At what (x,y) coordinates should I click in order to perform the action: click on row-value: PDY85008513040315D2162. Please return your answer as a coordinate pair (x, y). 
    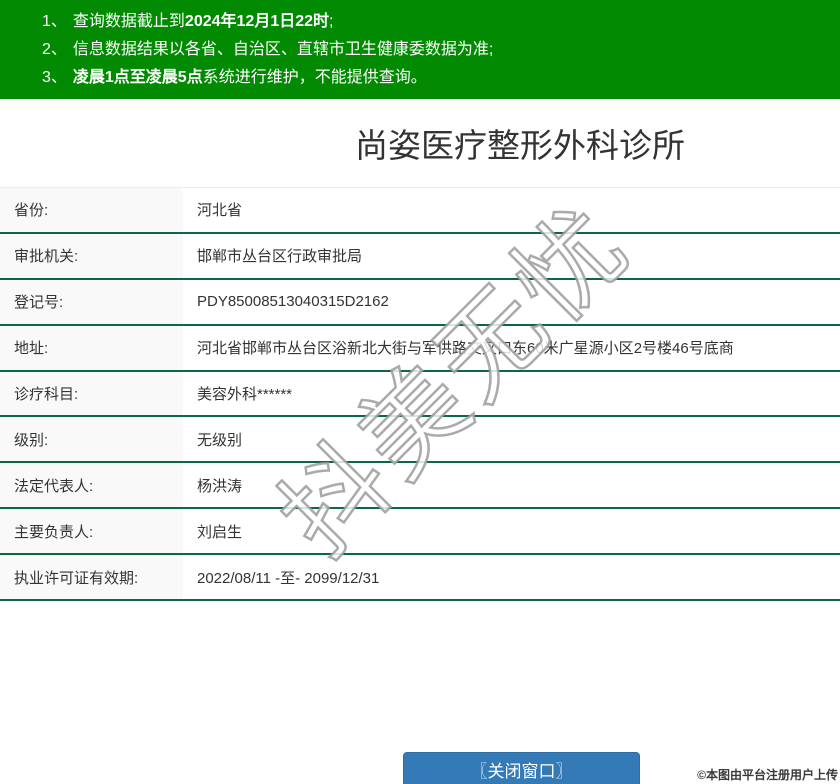
    Looking at the image, I should click on (511, 301).